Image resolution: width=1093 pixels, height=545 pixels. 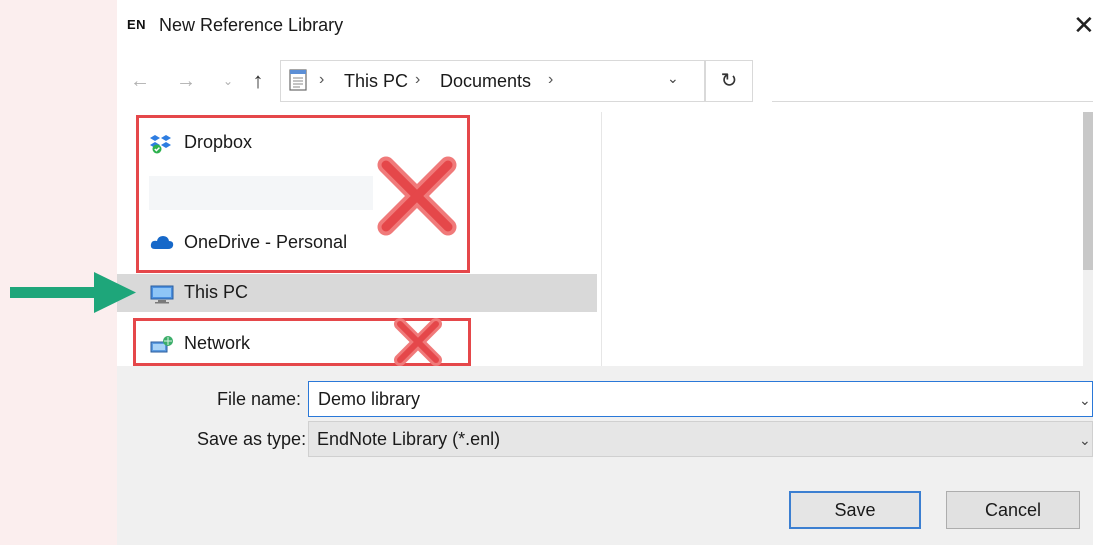 I want to click on search-input, so click(x=932, y=81).